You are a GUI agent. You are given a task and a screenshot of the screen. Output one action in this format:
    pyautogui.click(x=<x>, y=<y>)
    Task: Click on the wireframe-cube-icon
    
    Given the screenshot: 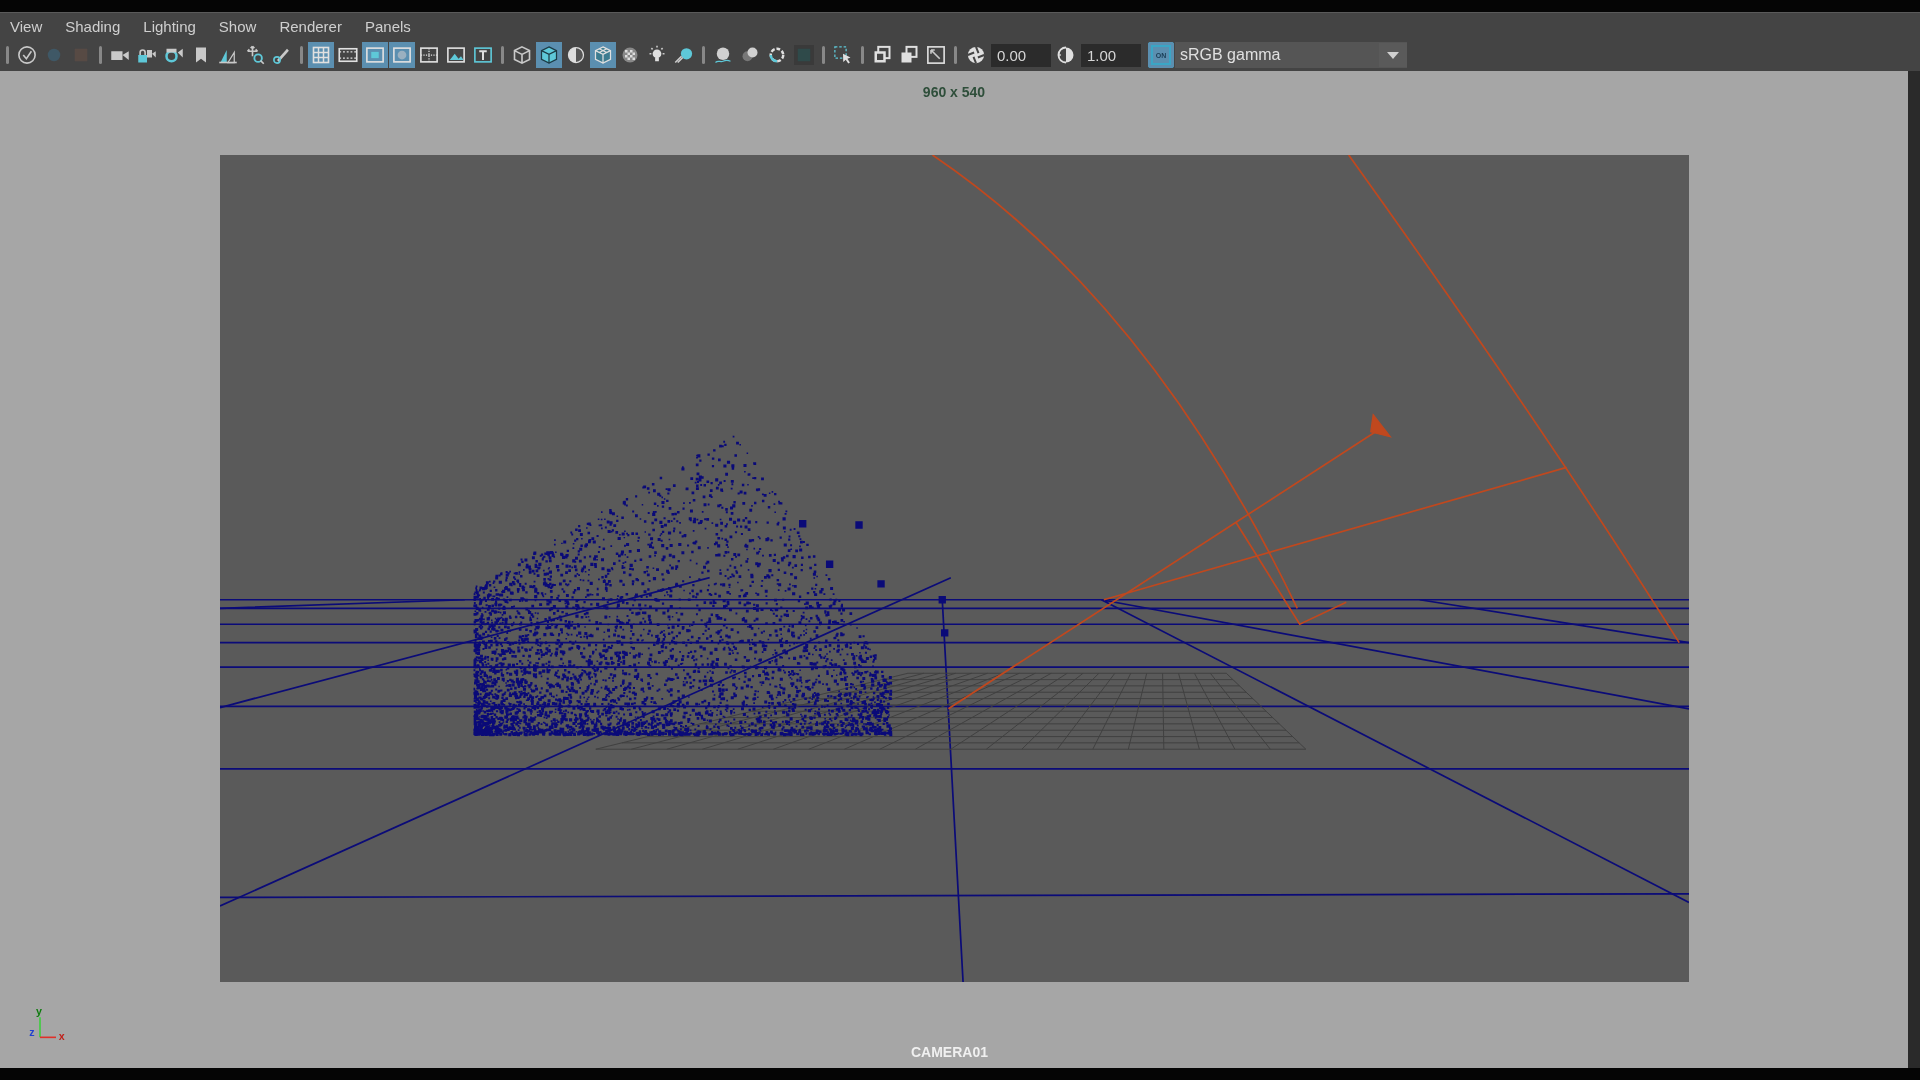 What is the action you would take?
    pyautogui.click(x=522, y=55)
    